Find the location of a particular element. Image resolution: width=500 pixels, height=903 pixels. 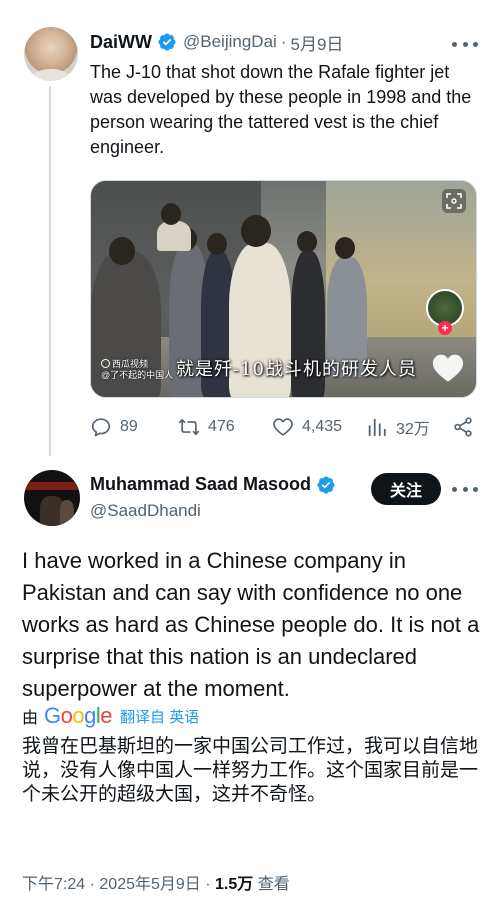

tweet-actions: 89 476 4,435 32万 is located at coordinates (283, 427).